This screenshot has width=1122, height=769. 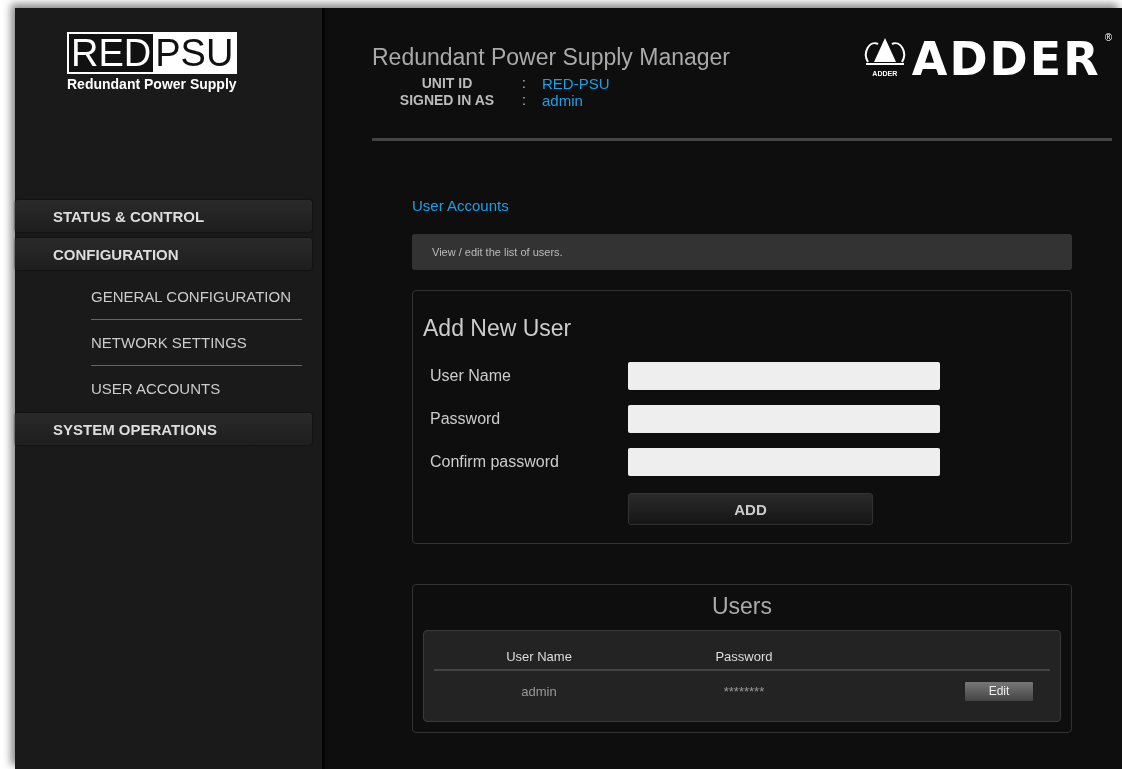 What do you see at coordinates (163, 429) in the screenshot?
I see `nav-section: SYSTEM OPERATIONS` at bounding box center [163, 429].